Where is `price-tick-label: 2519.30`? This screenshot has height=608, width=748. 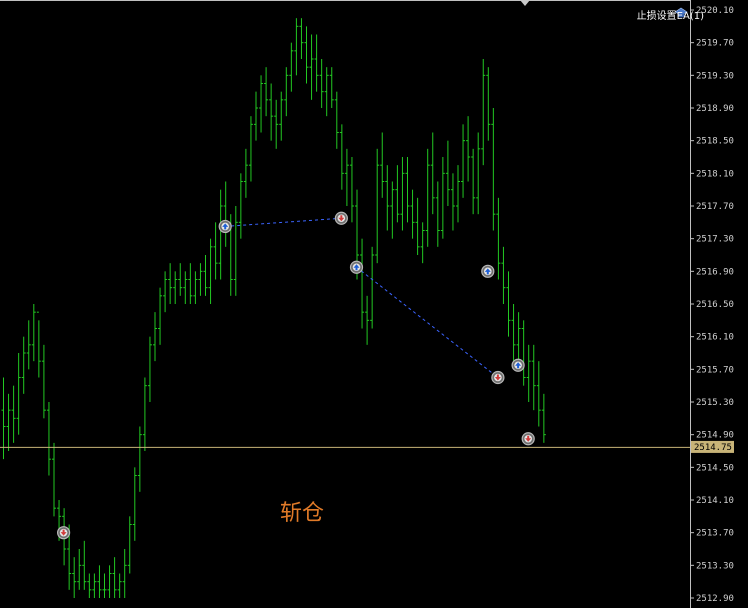 price-tick-label: 2519.30 is located at coordinates (715, 76).